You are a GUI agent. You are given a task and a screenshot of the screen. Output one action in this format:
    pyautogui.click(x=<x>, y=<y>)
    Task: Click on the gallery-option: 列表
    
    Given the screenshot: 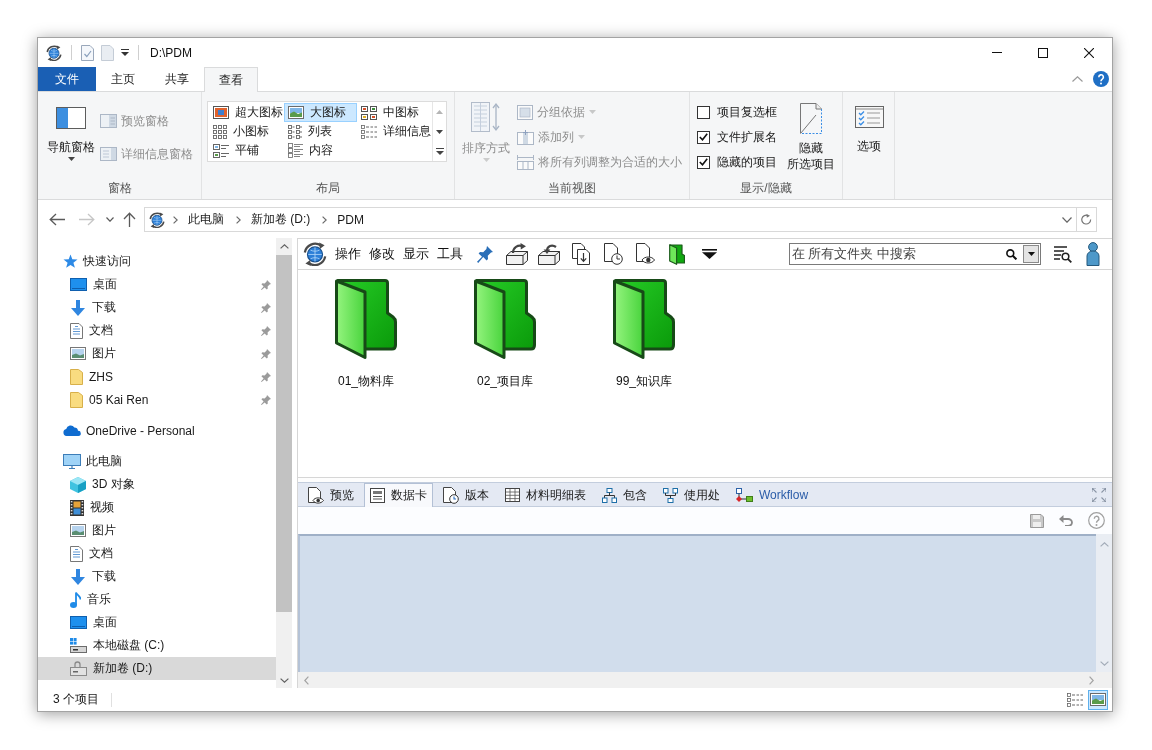 What is the action you would take?
    pyautogui.click(x=320, y=131)
    